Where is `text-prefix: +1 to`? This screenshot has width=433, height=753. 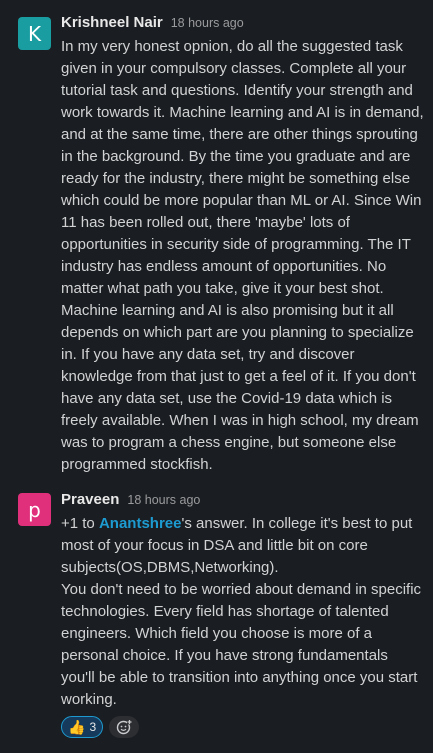
text-prefix: +1 to is located at coordinates (80, 523).